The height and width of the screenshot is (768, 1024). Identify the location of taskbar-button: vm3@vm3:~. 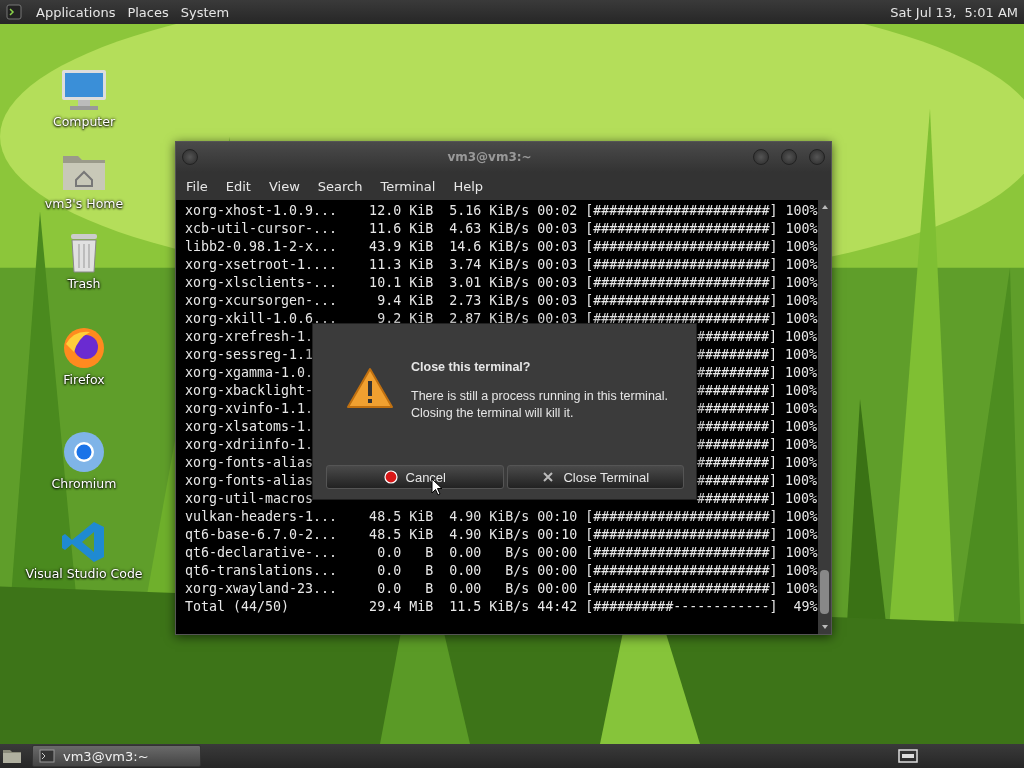
(116, 756).